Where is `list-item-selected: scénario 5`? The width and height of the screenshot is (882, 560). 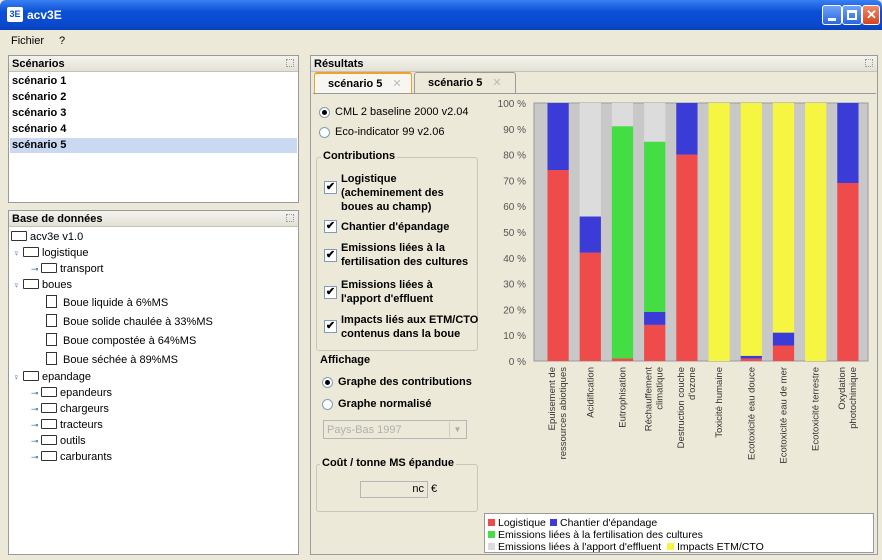 list-item-selected: scénario 5 is located at coordinates (153, 145).